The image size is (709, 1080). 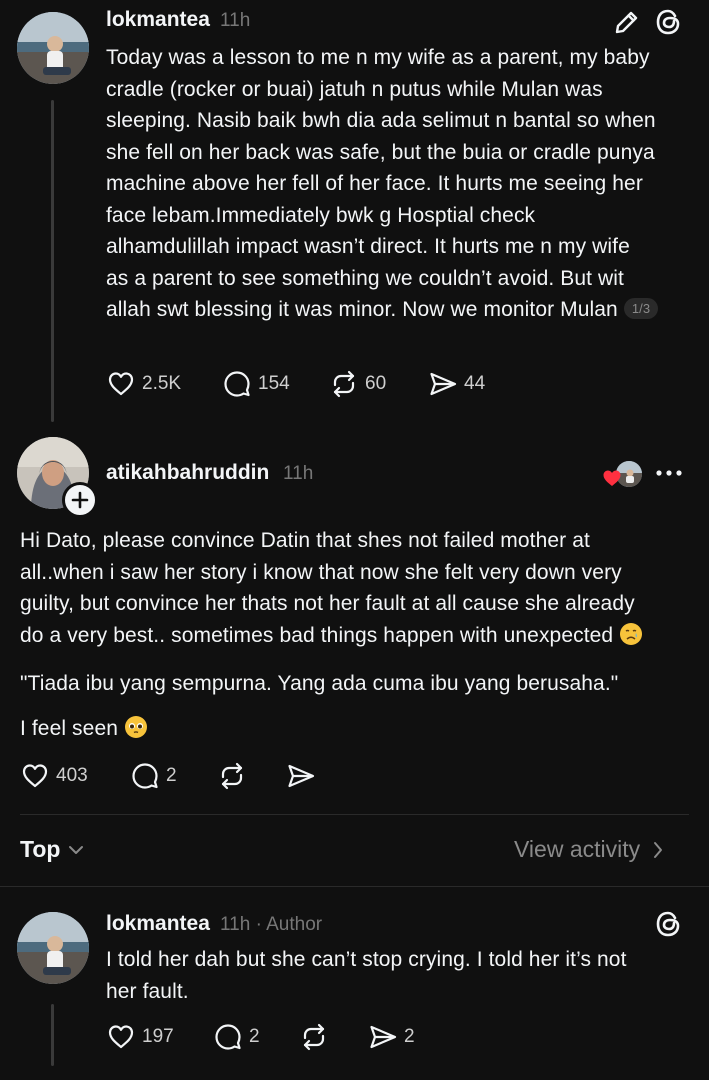 I want to click on like-count: 2.5K, so click(x=162, y=383).